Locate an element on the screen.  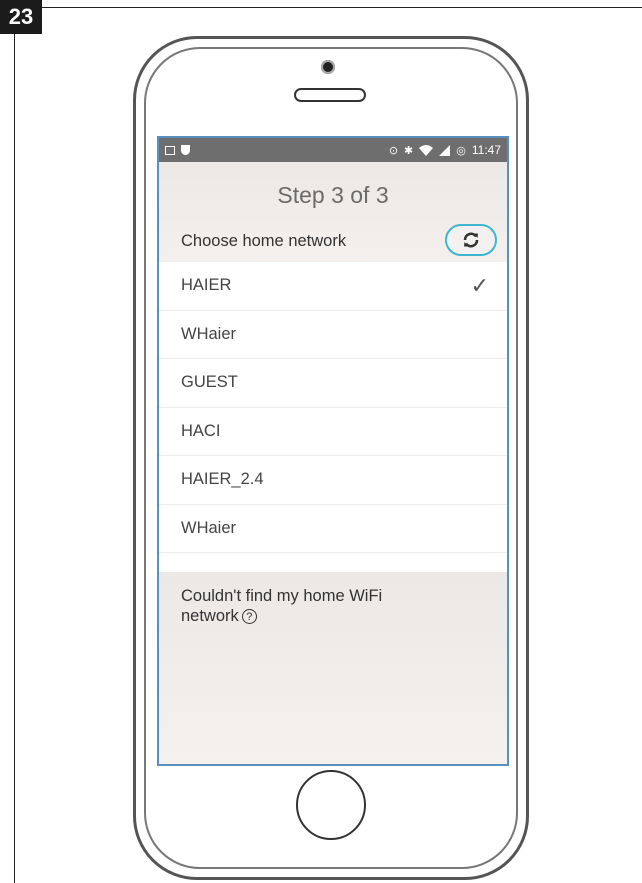
refresh-button is located at coordinates (471, 240).